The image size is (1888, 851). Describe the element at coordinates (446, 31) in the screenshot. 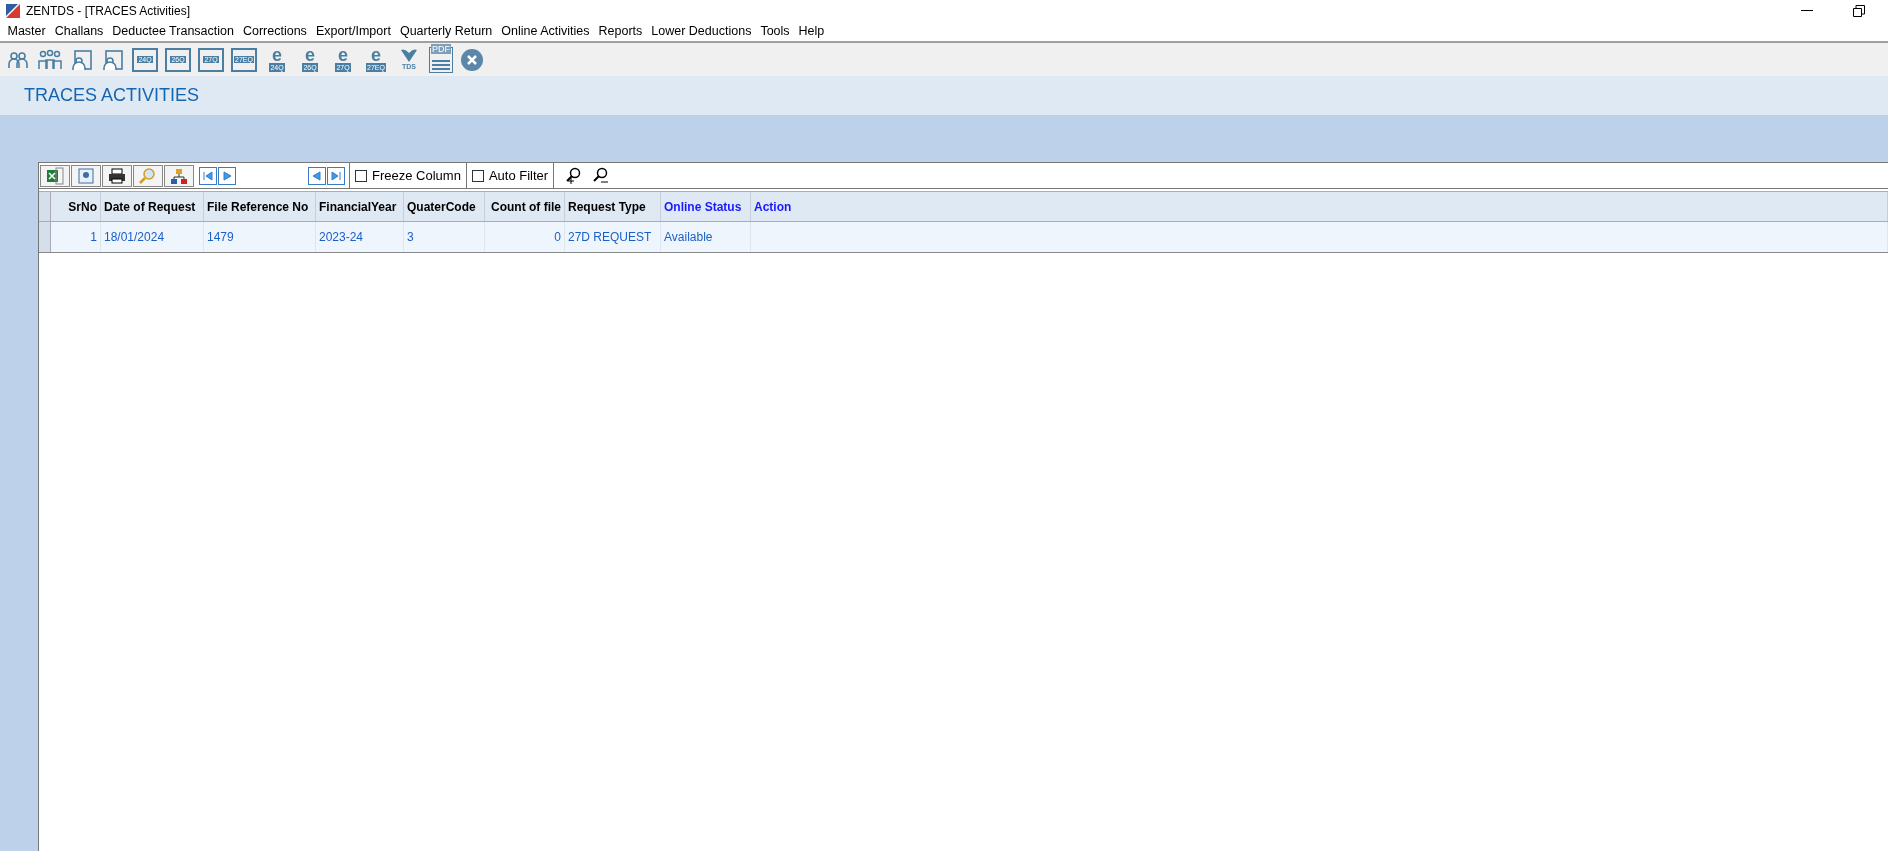

I see `menu-item: Quarterly Return` at that location.